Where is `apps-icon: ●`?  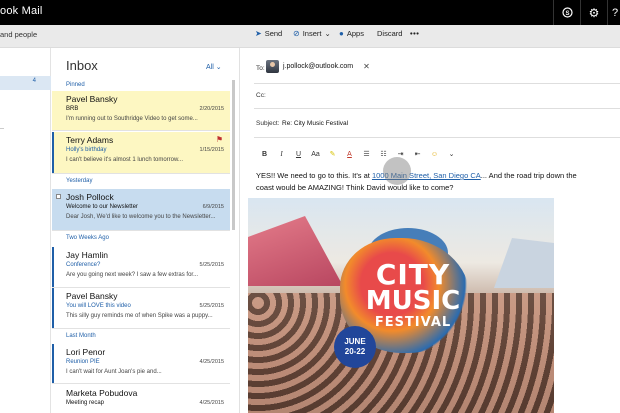 apps-icon: ● is located at coordinates (341, 33).